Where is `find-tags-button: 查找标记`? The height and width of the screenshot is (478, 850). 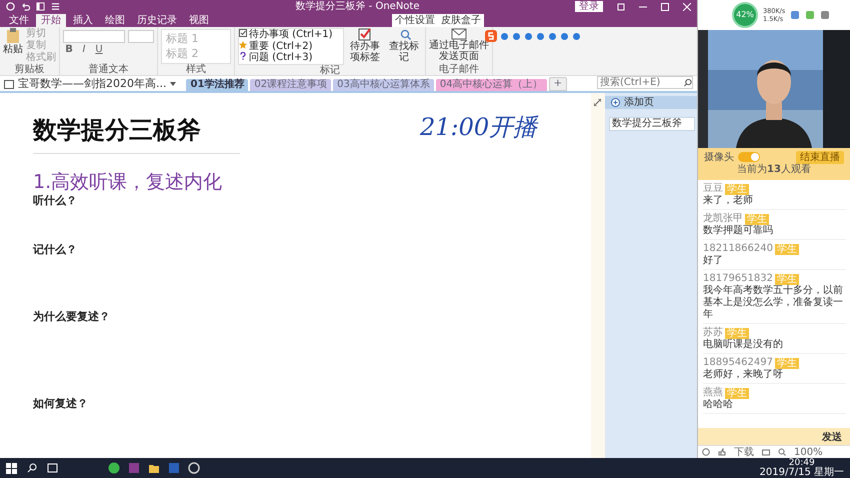 find-tags-button: 查找标记 is located at coordinates (404, 46).